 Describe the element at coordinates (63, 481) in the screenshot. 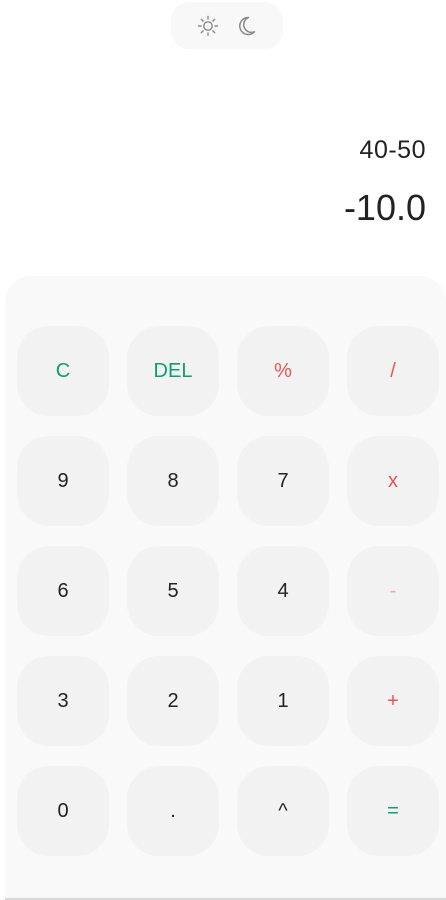

I see `digit-9-button: 9` at that location.